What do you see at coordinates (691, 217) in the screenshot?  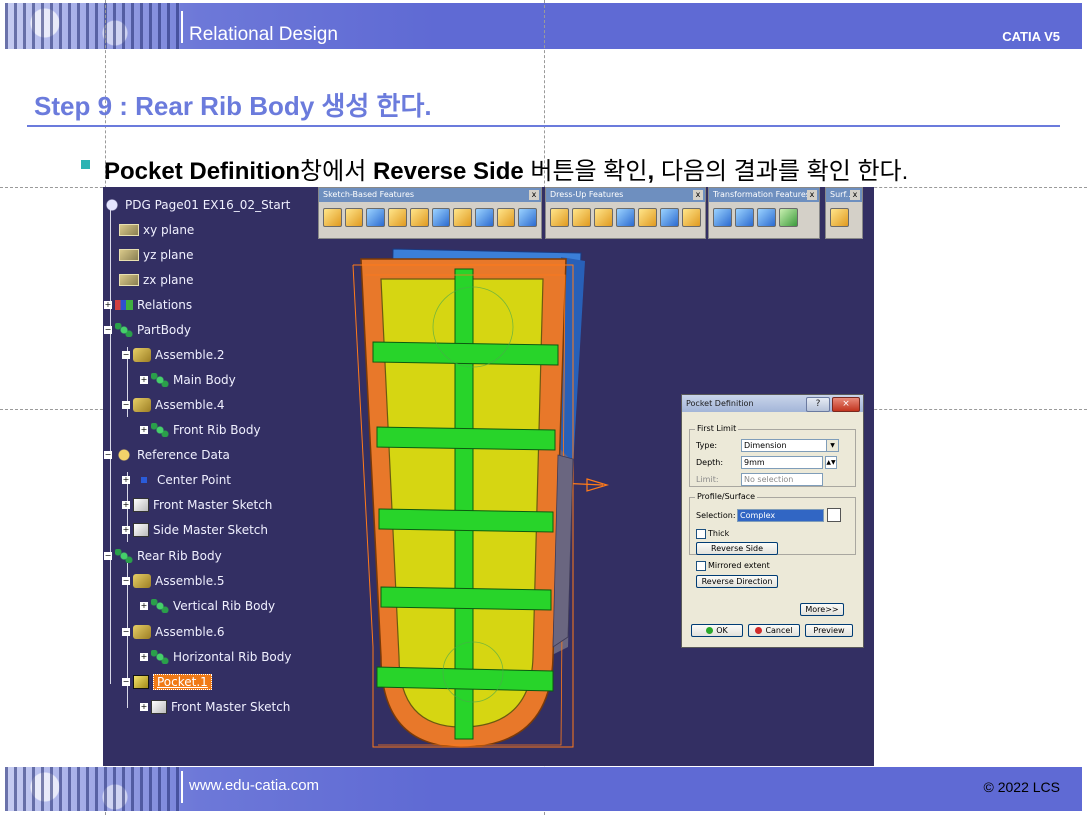 I see `remove-face-icon` at bounding box center [691, 217].